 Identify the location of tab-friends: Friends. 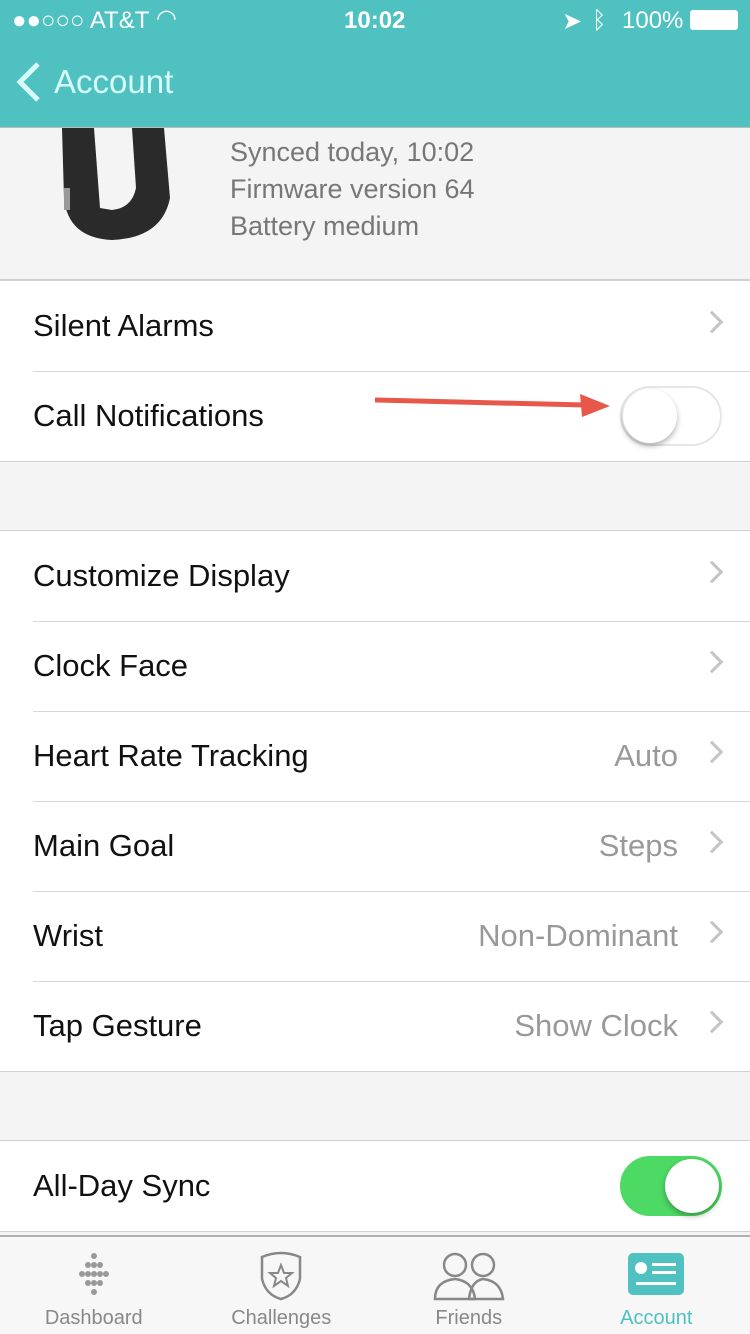
(469, 1285).